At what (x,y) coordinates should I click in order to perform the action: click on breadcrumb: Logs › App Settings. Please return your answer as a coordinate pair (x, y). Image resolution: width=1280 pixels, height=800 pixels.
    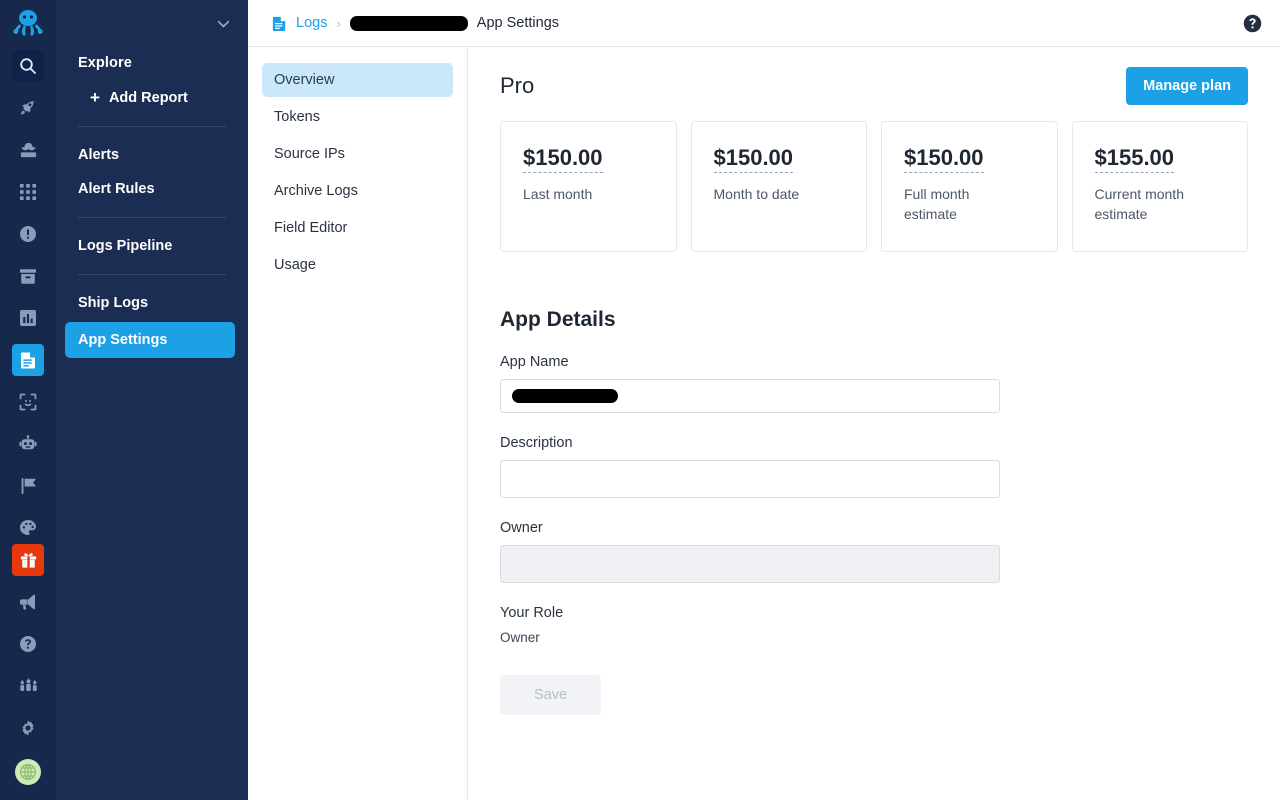
    Looking at the image, I should click on (415, 23).